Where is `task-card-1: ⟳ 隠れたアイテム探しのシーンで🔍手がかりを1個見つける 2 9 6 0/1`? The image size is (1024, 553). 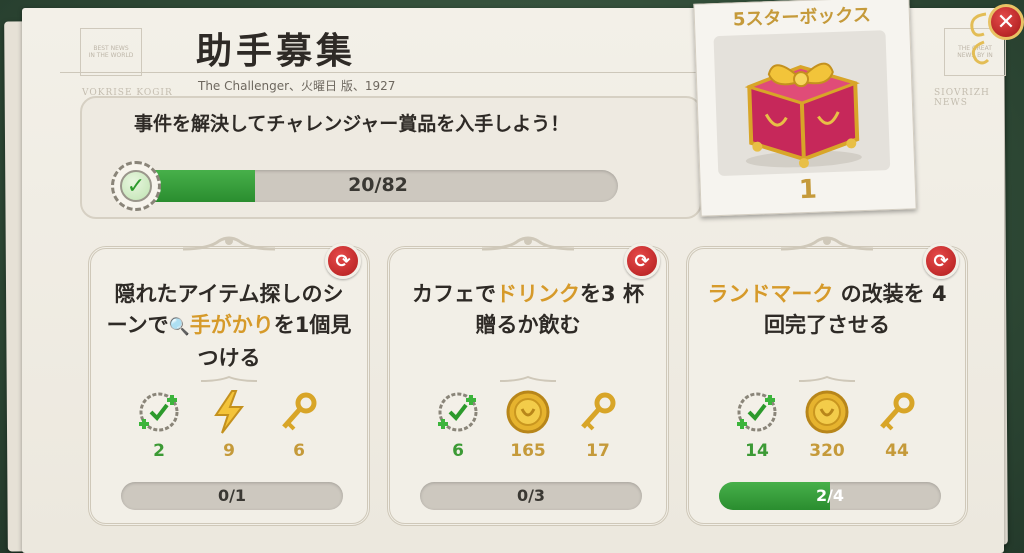 task-card-1: ⟳ 隠れたアイテム探しのシーンで🔍手がかりを1個見つける 2 9 6 0/1 is located at coordinates (229, 381).